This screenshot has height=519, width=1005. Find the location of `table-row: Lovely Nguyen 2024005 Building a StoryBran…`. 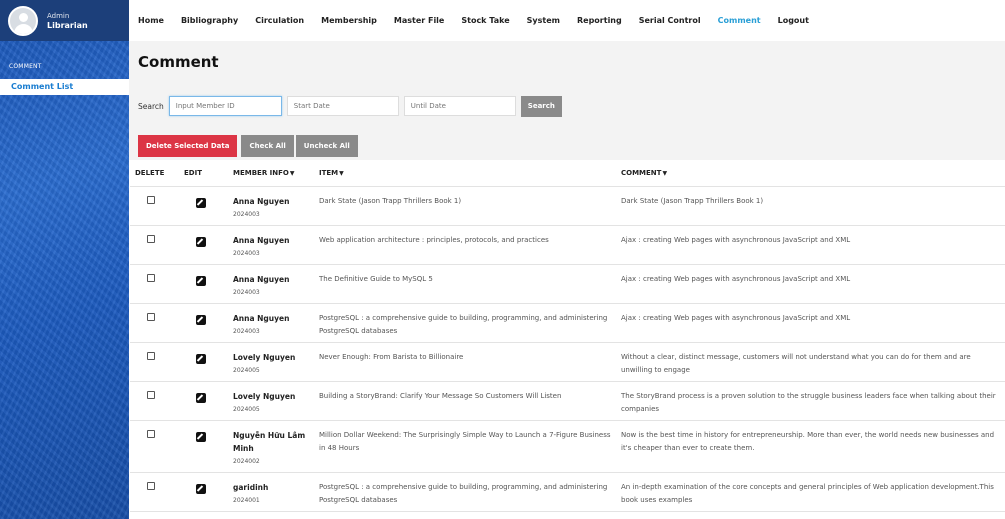

table-row: Lovely Nguyen 2024005 Building a StoryBran… is located at coordinates (567, 401).